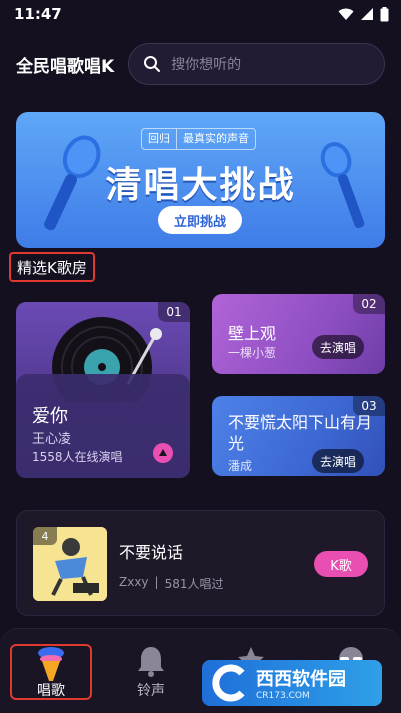  I want to click on battery-icon, so click(384, 13).